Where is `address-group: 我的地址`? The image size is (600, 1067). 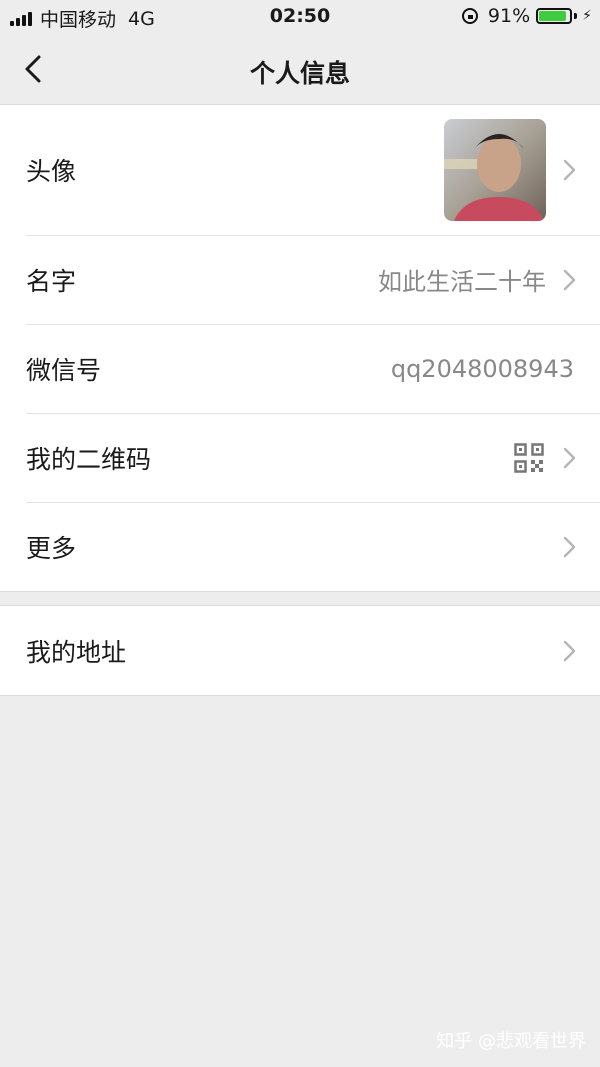 address-group: 我的地址 is located at coordinates (300, 650).